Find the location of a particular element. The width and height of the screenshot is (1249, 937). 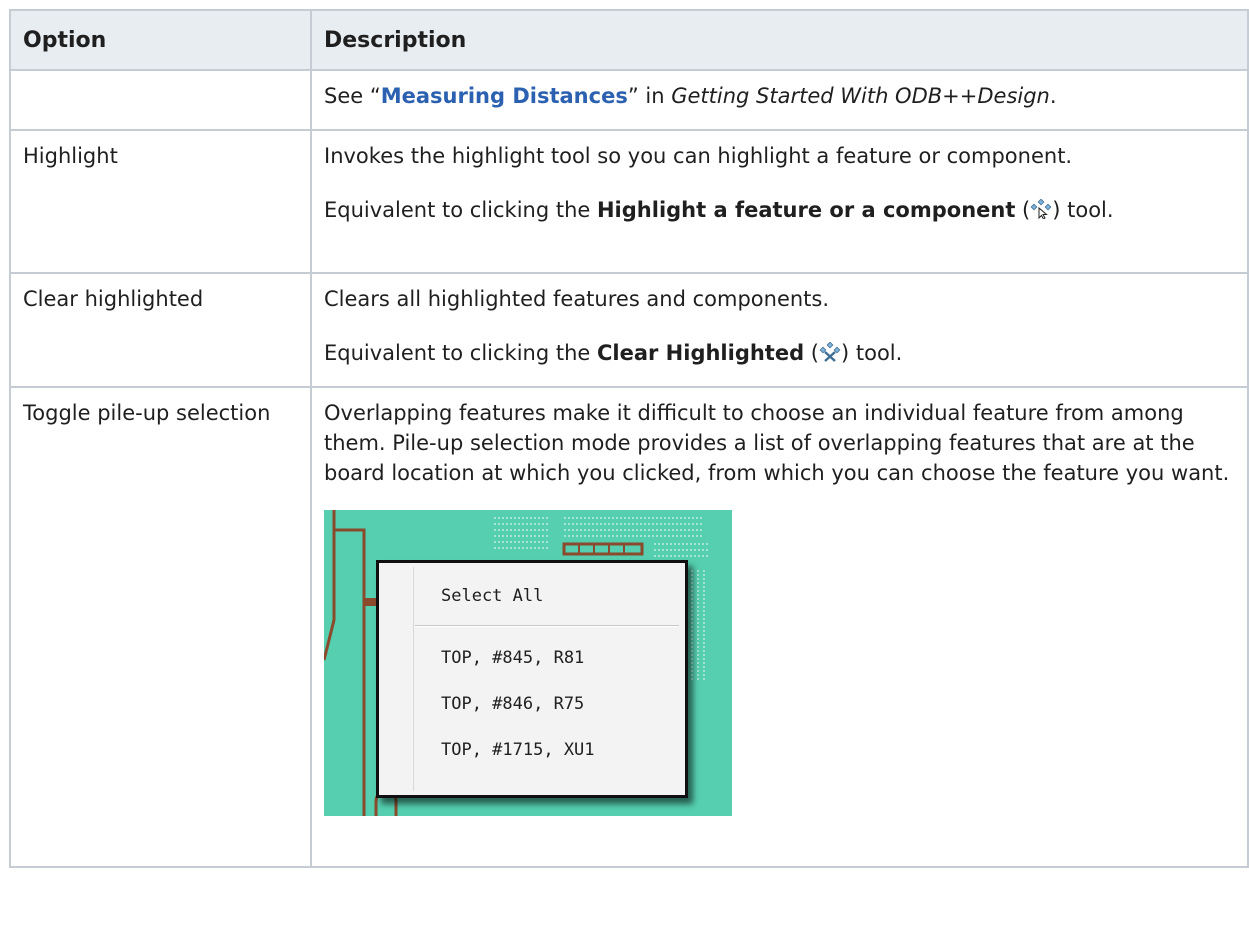

menu-item-feature: TOP, #1715, XU1 is located at coordinates (518, 750).